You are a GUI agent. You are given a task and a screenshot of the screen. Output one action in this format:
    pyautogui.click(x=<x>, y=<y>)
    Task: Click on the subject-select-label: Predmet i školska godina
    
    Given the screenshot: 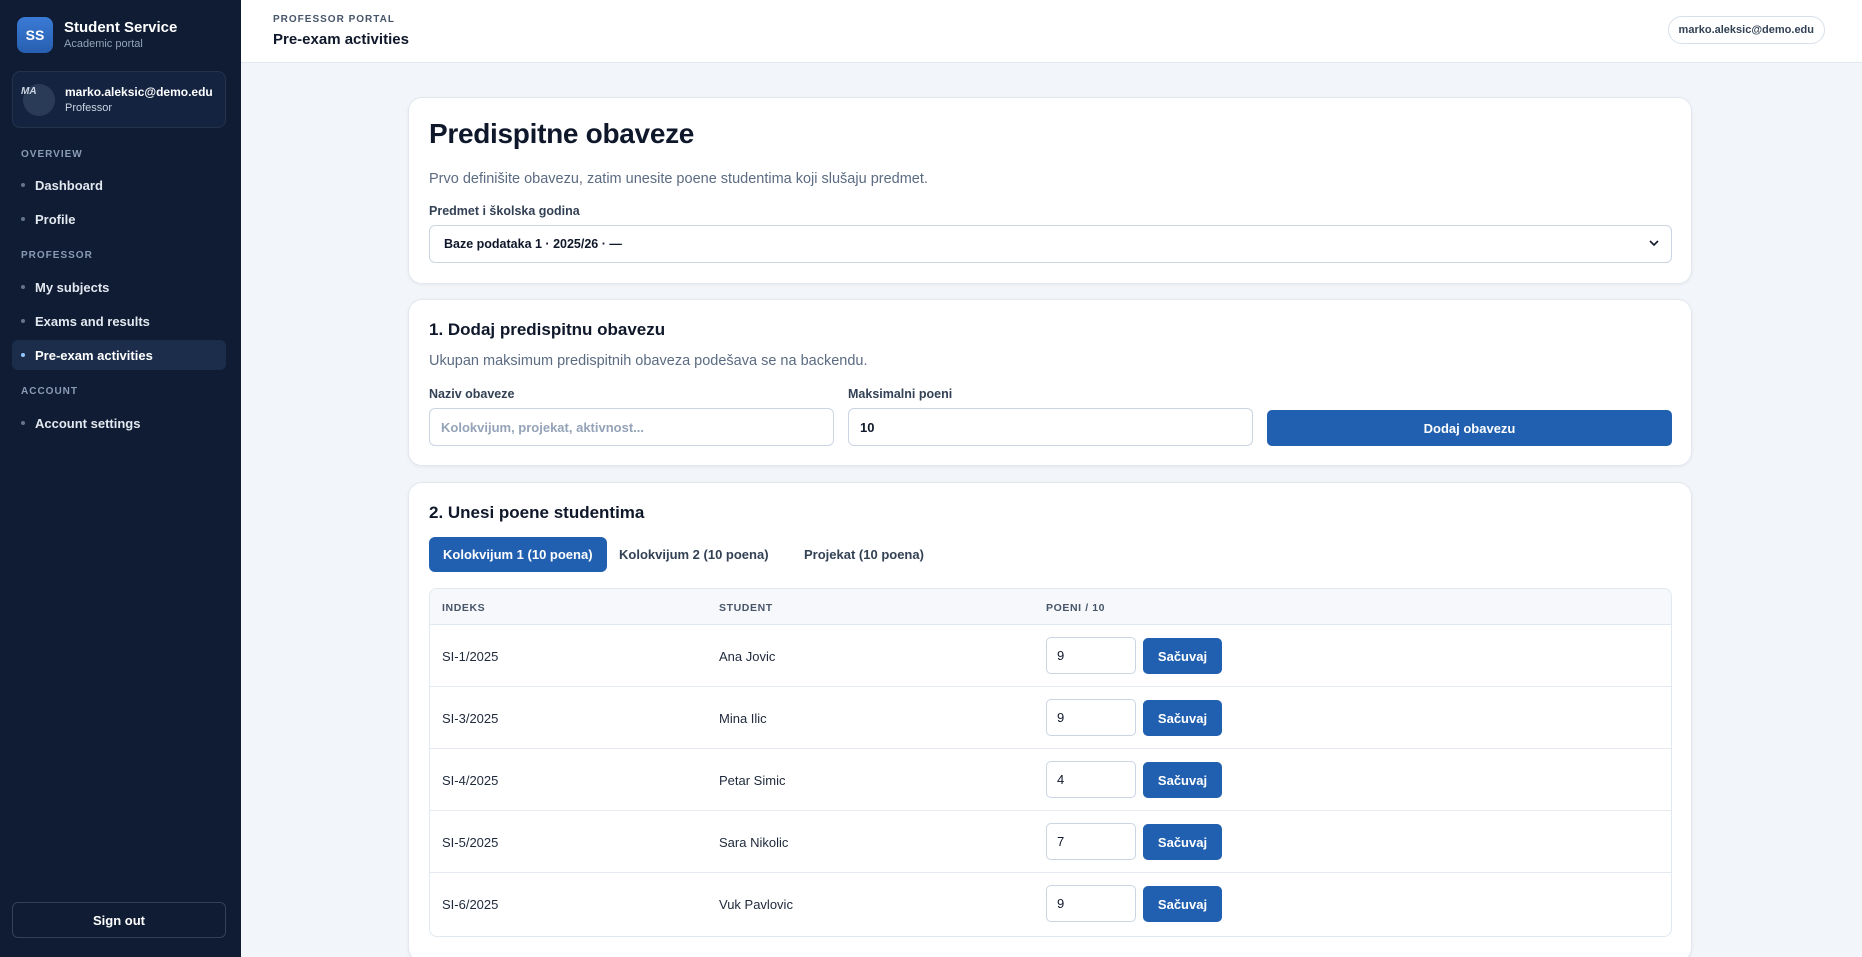 What is the action you would take?
    pyautogui.click(x=504, y=211)
    